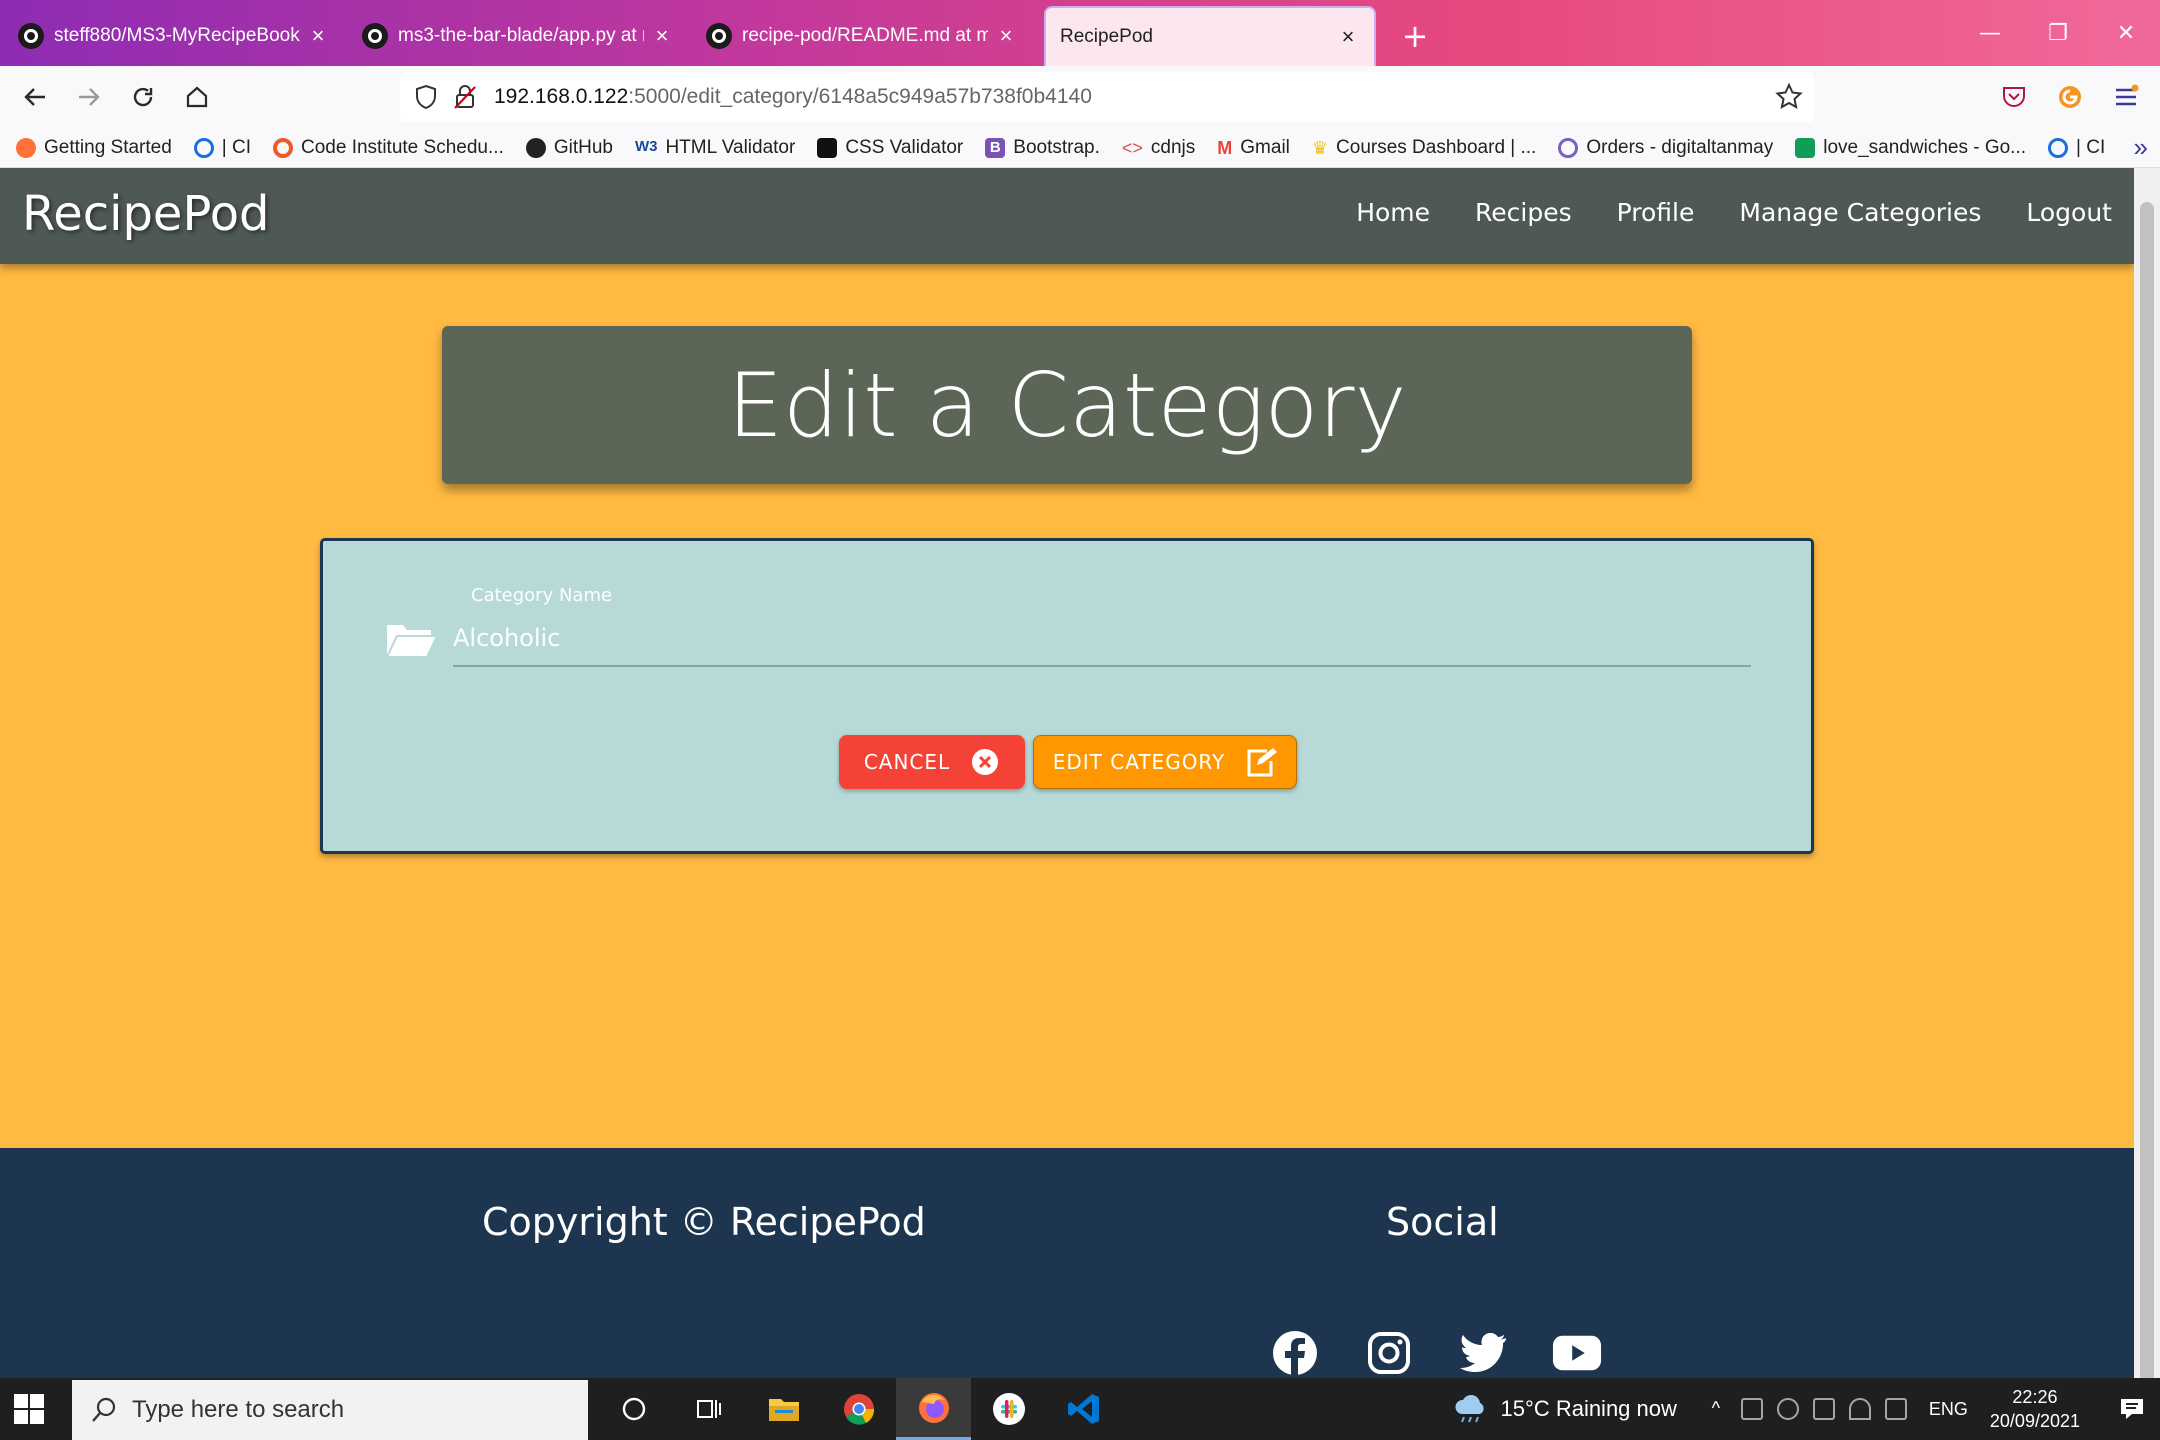 This screenshot has width=2160, height=1440. Describe the element at coordinates (1751, 1409) in the screenshot. I see `meet-now-icon` at that location.